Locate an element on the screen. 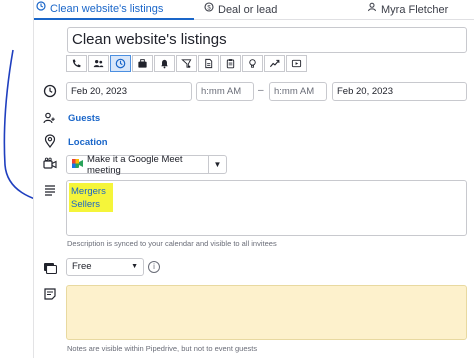  location-pin-icon is located at coordinates (50, 141).